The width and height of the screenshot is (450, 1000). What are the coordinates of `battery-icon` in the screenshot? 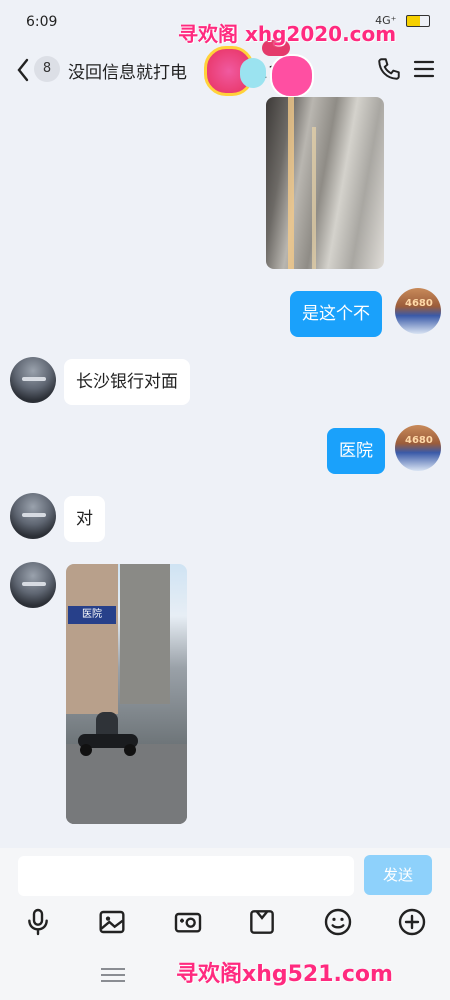 It's located at (418, 21).